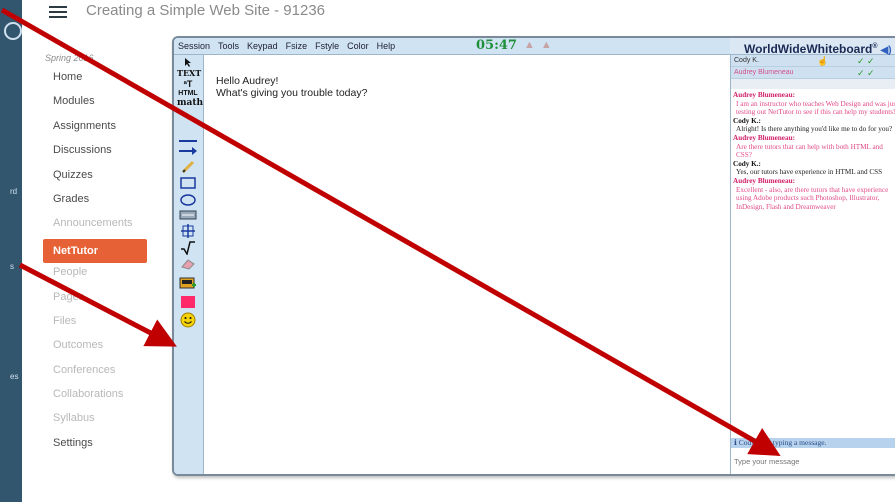  Describe the element at coordinates (95, 178) in the screenshot. I see `course-nav-item-quizzes: Quizzes` at that location.